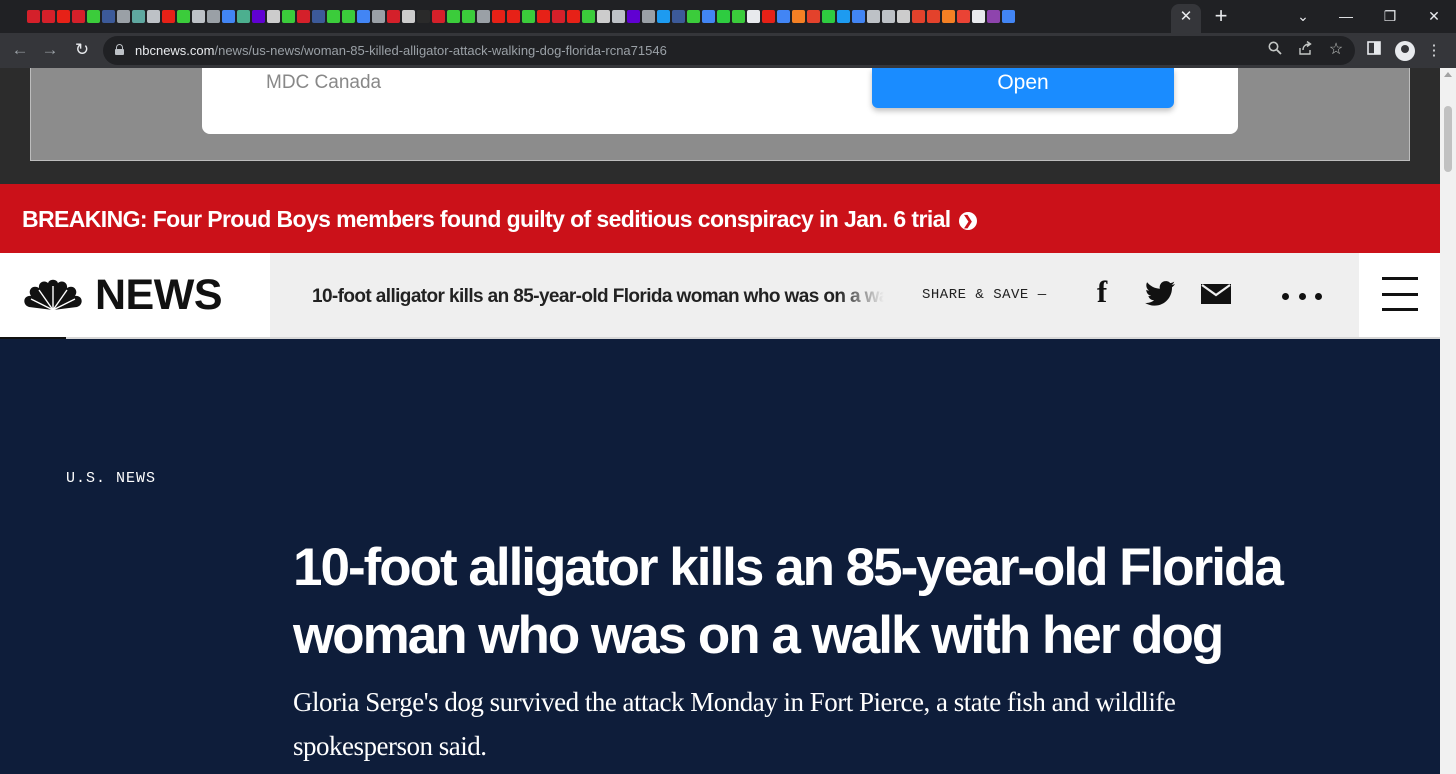  Describe the element at coordinates (1434, 16) in the screenshot. I see `close-window-button: ✕` at that location.